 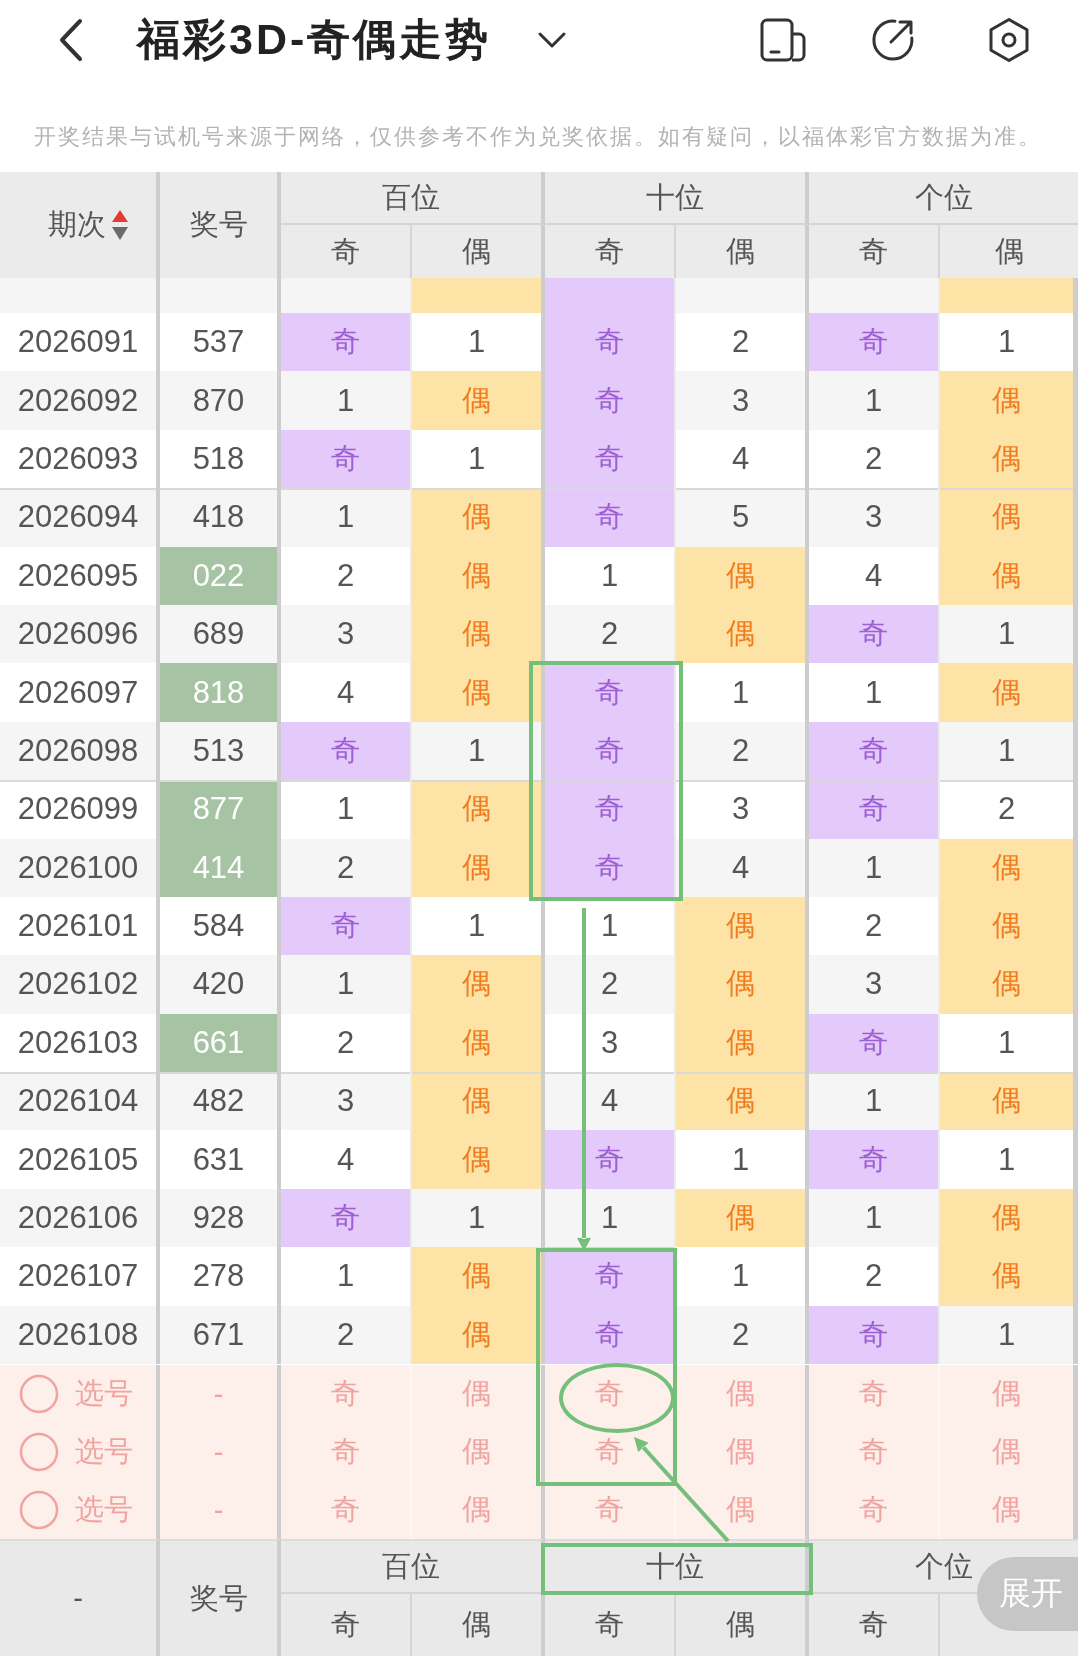 I want to click on issue-cell: 2026092, so click(x=80, y=400).